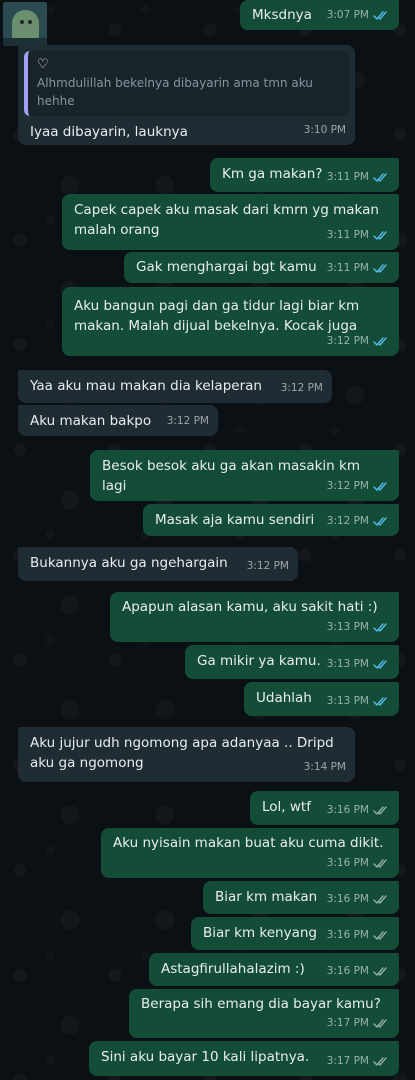  What do you see at coordinates (319, 15) in the screenshot?
I see `message-outgoing: Mksdnya 3:07 PM` at bounding box center [319, 15].